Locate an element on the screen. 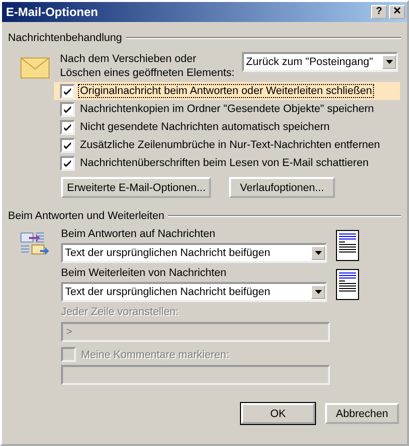  option-row: Originalnachricht beim Antworten oder Weiterleiten schließen is located at coordinates (227, 91).